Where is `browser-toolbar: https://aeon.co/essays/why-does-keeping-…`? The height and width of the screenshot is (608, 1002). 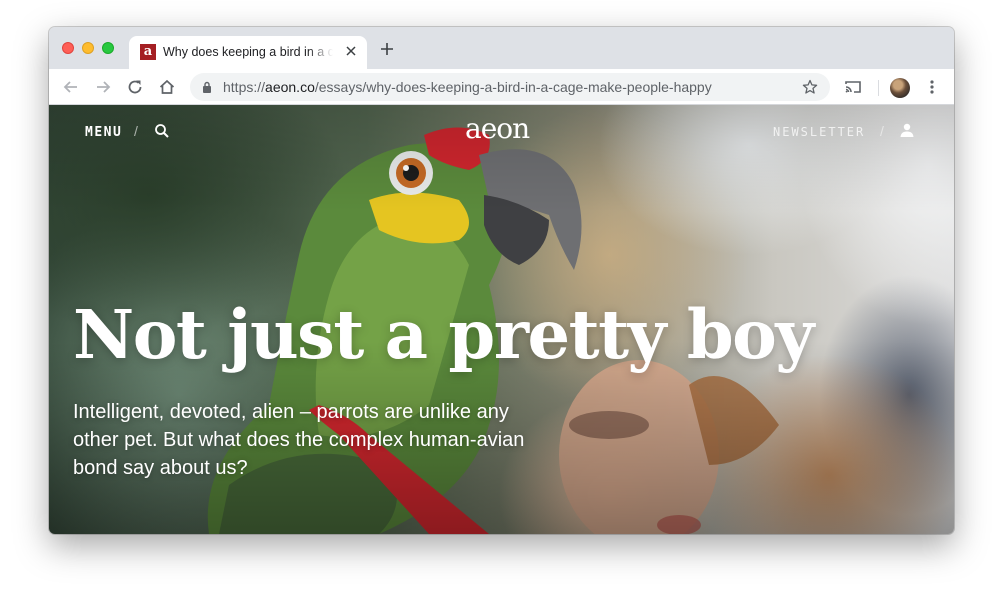
browser-toolbar: https://aeon.co/essays/why-does-keeping-… is located at coordinates (501, 87).